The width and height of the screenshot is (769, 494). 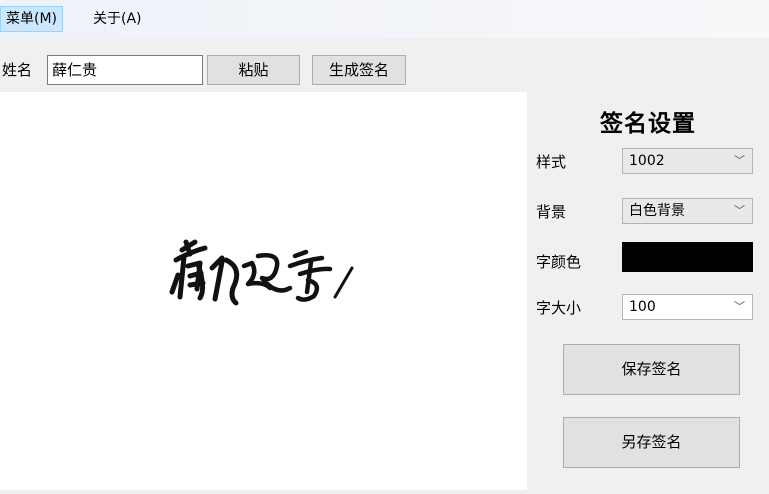 I want to click on signature-image, so click(x=261, y=272).